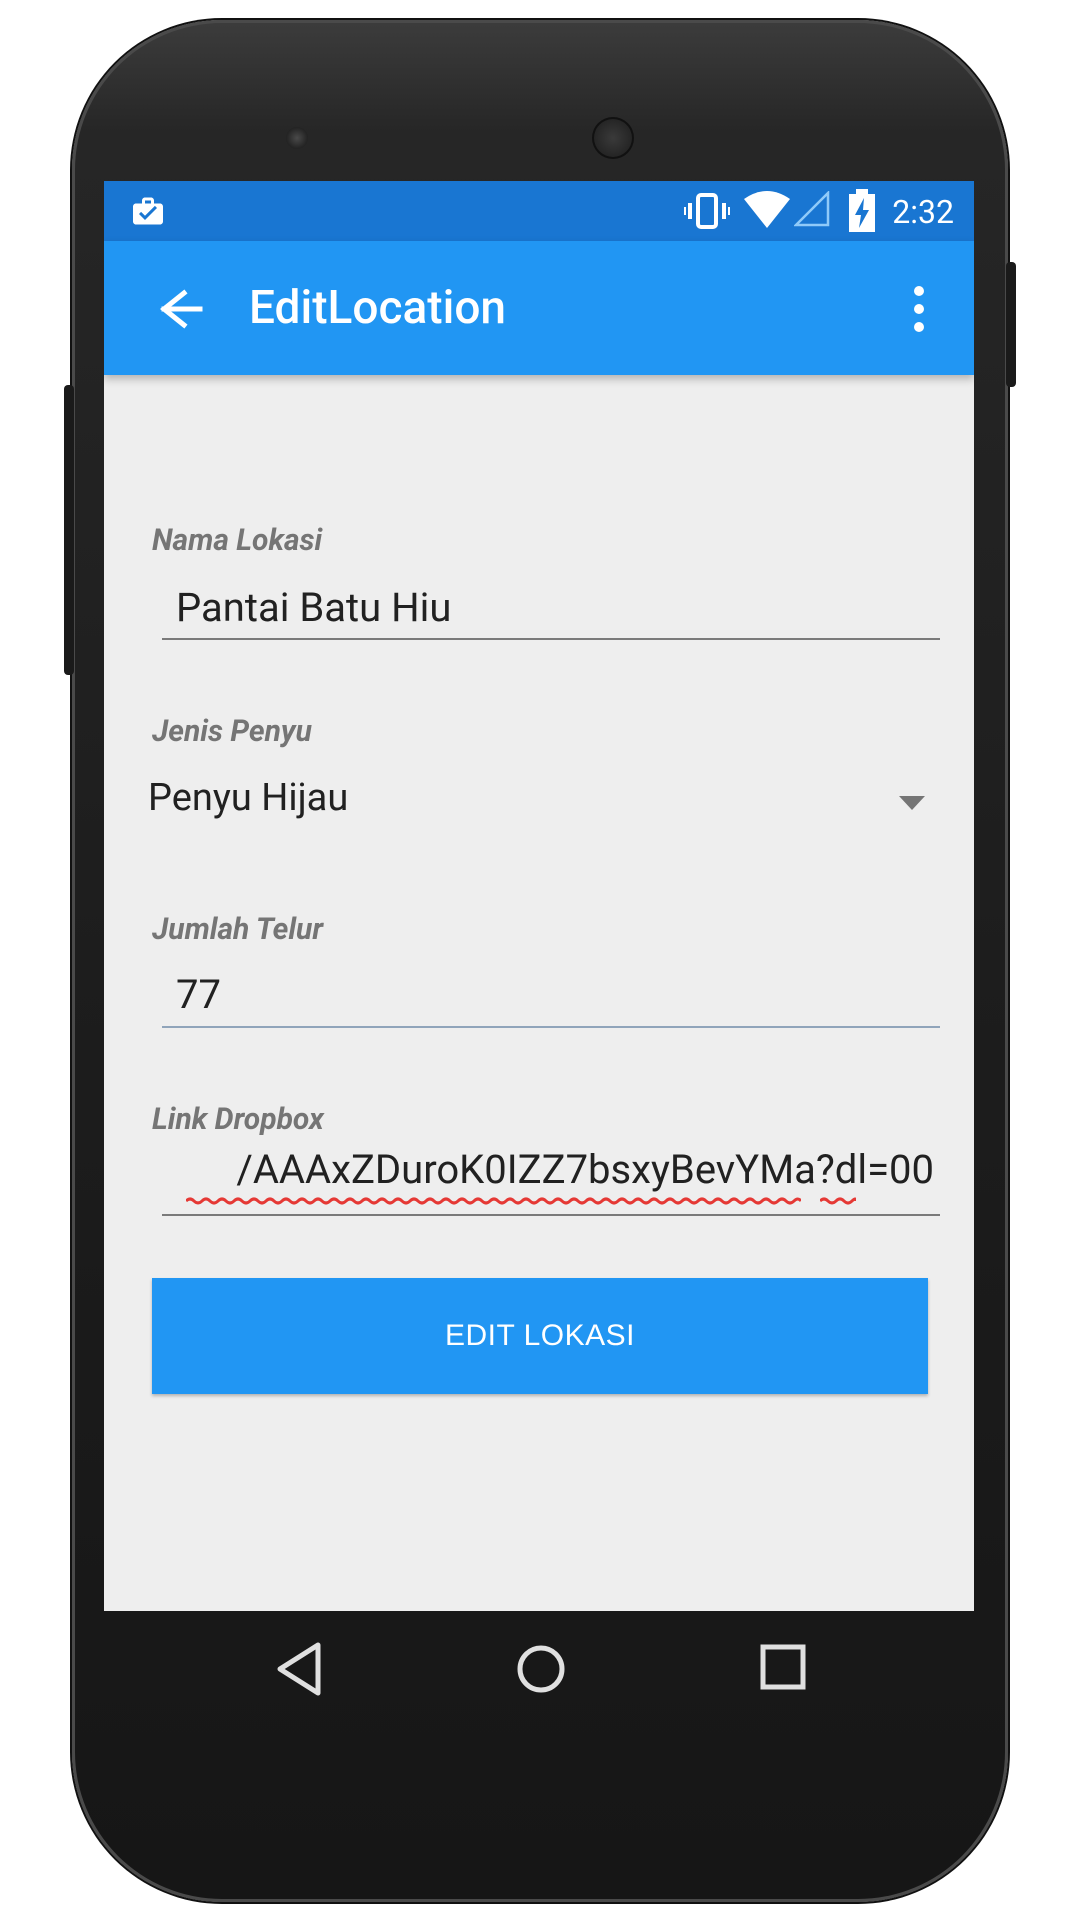  I want to click on more-vert-icon, so click(919, 309).